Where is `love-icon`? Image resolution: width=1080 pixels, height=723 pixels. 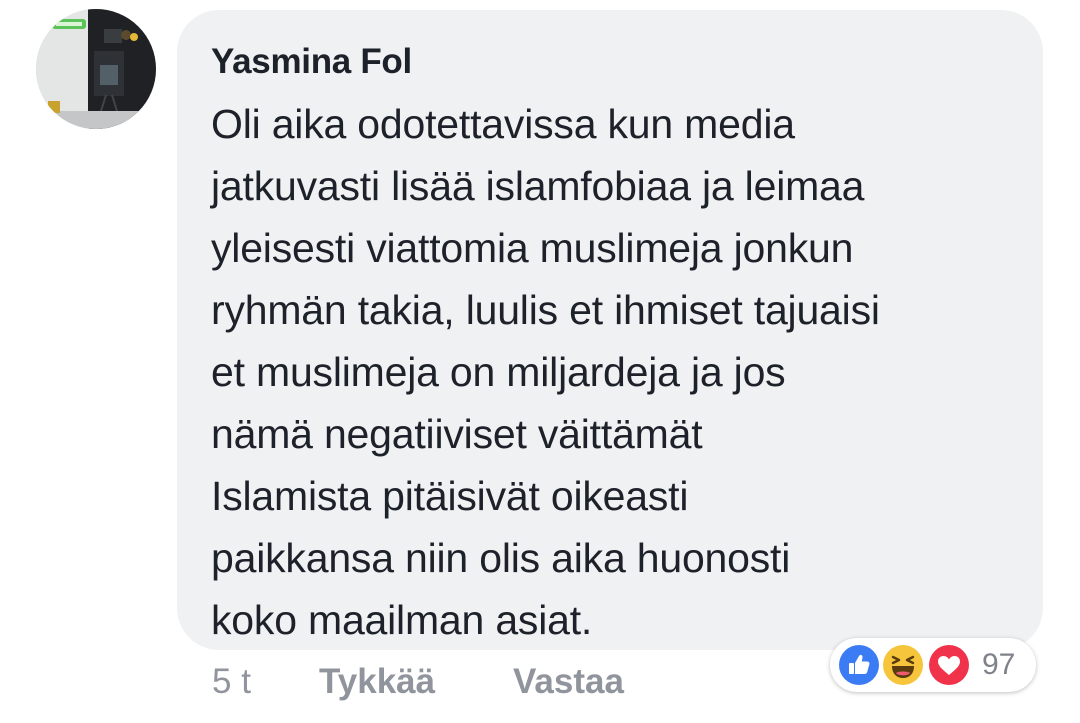
love-icon is located at coordinates (949, 665).